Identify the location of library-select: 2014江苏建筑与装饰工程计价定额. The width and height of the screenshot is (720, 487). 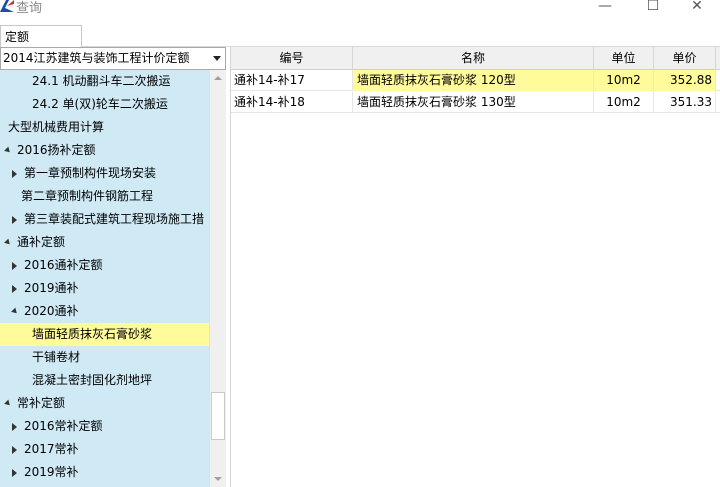
(113, 58).